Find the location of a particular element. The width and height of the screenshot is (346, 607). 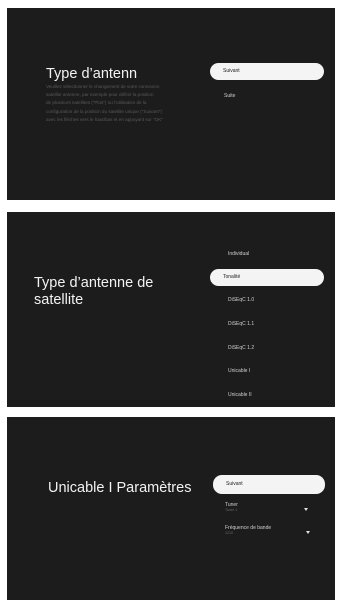

page-title: Type d’antenne de satellite is located at coordinates (94, 291).